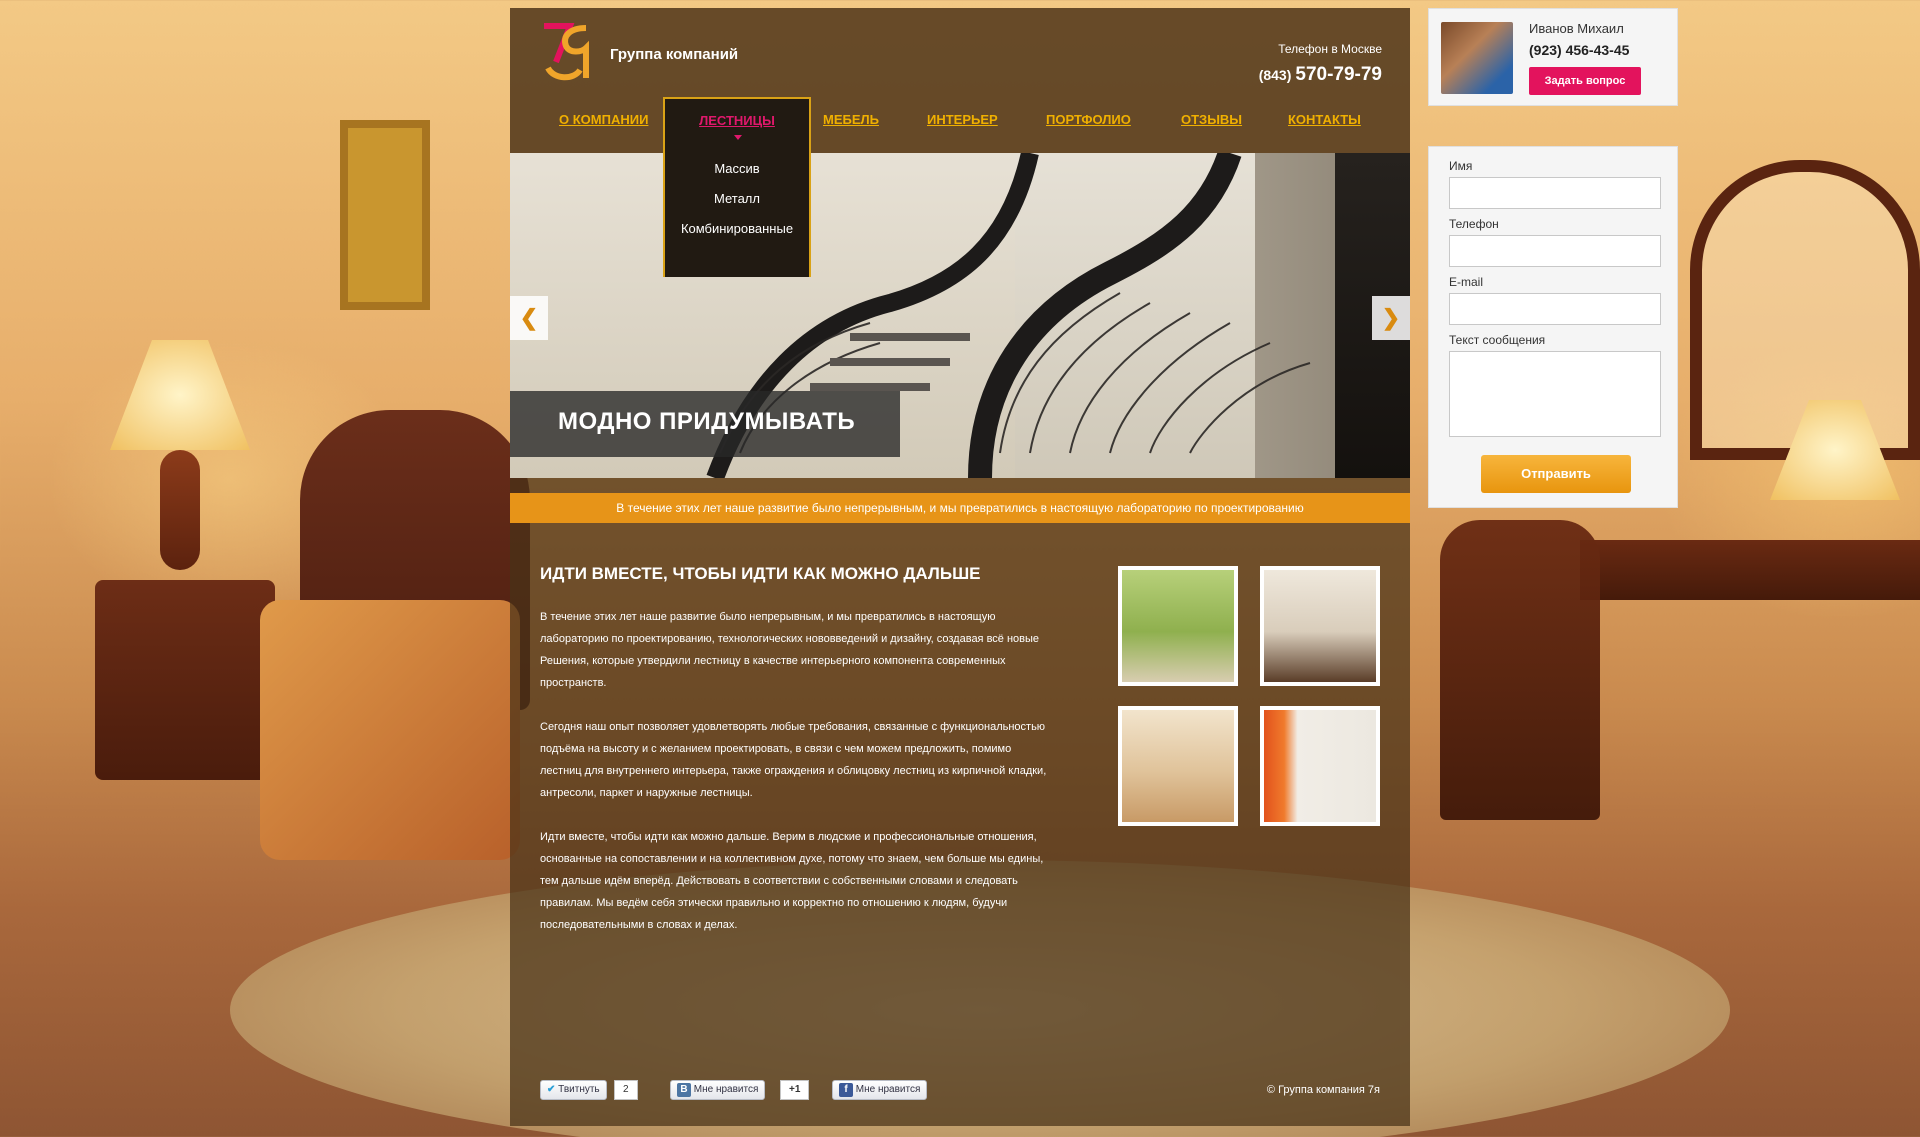 The image size is (1920, 1137). What do you see at coordinates (529, 318) in the screenshot?
I see `slider-prev-arrow: ❮` at bounding box center [529, 318].